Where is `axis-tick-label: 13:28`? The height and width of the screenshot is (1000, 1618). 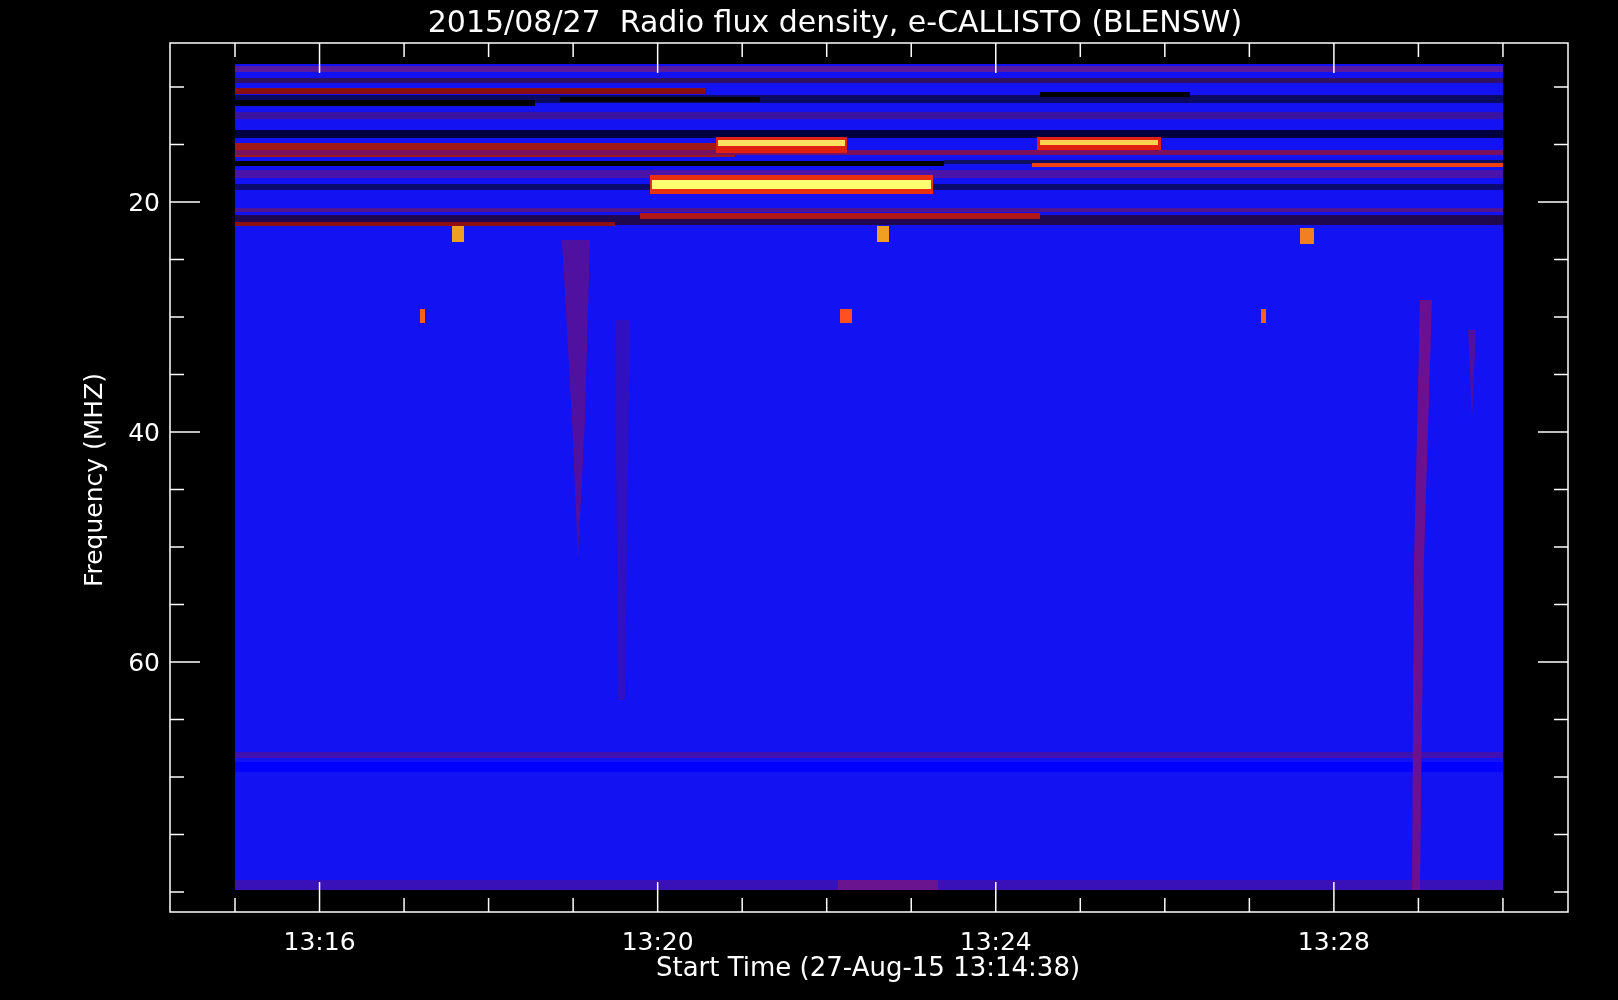 axis-tick-label: 13:28 is located at coordinates (1333, 941).